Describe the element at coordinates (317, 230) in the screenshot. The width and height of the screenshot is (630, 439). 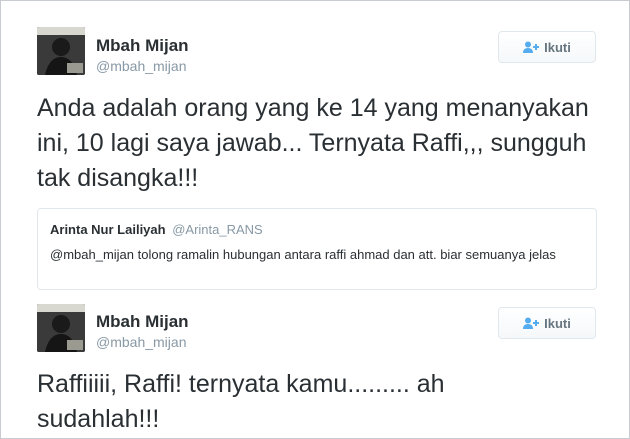
I see `quoted-tweet-header: Arinta Nur Lailiyah @Arinta_RANS` at that location.